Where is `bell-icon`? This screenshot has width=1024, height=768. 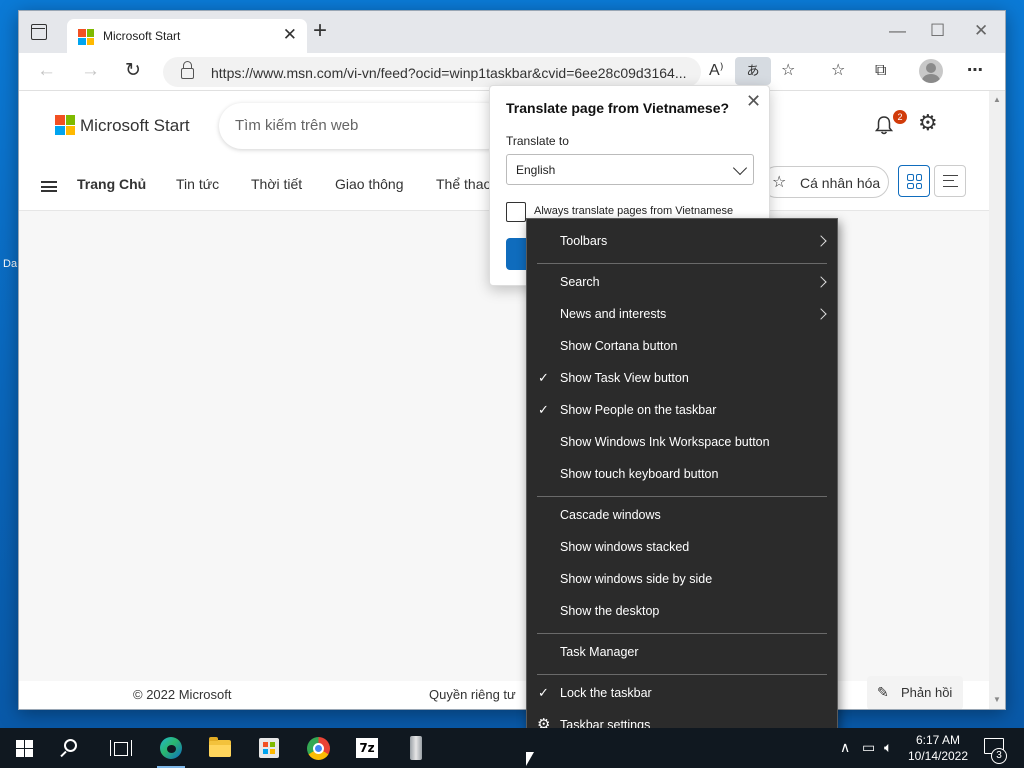 bell-icon is located at coordinates (884, 125).